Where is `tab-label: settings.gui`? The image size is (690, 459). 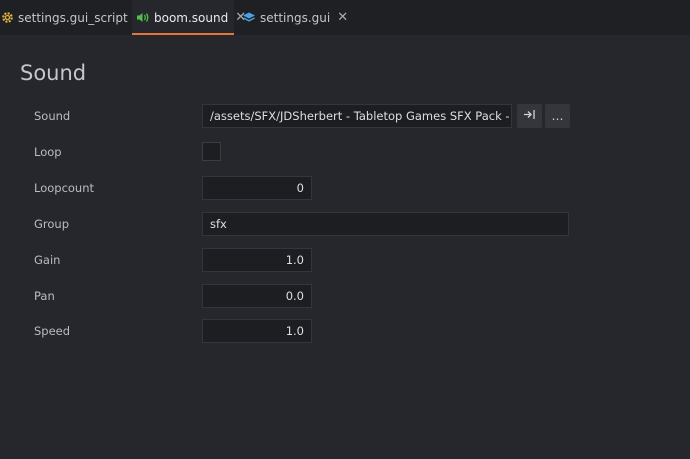 tab-label: settings.gui is located at coordinates (295, 17).